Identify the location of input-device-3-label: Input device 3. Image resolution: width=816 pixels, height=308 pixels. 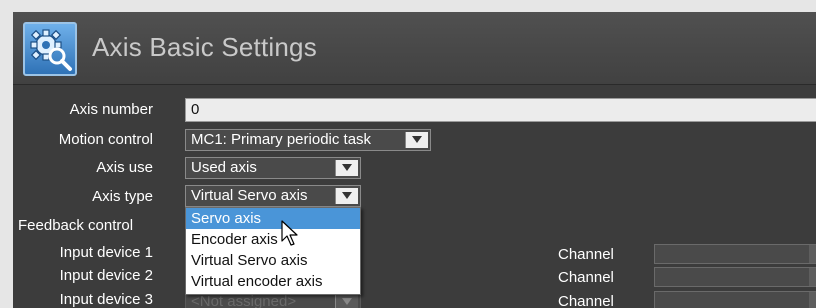
(106, 299).